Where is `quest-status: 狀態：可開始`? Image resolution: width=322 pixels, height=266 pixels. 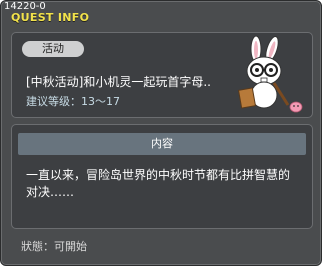 quest-status: 狀態：可開始 is located at coordinates (54, 246).